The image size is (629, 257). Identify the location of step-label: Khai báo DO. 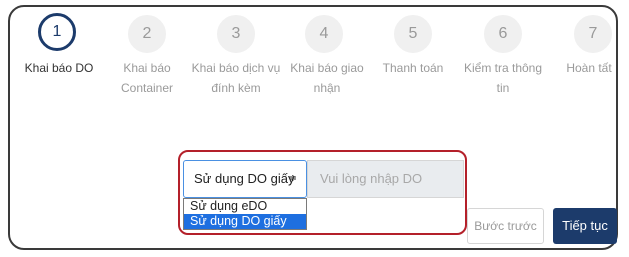
(59, 68).